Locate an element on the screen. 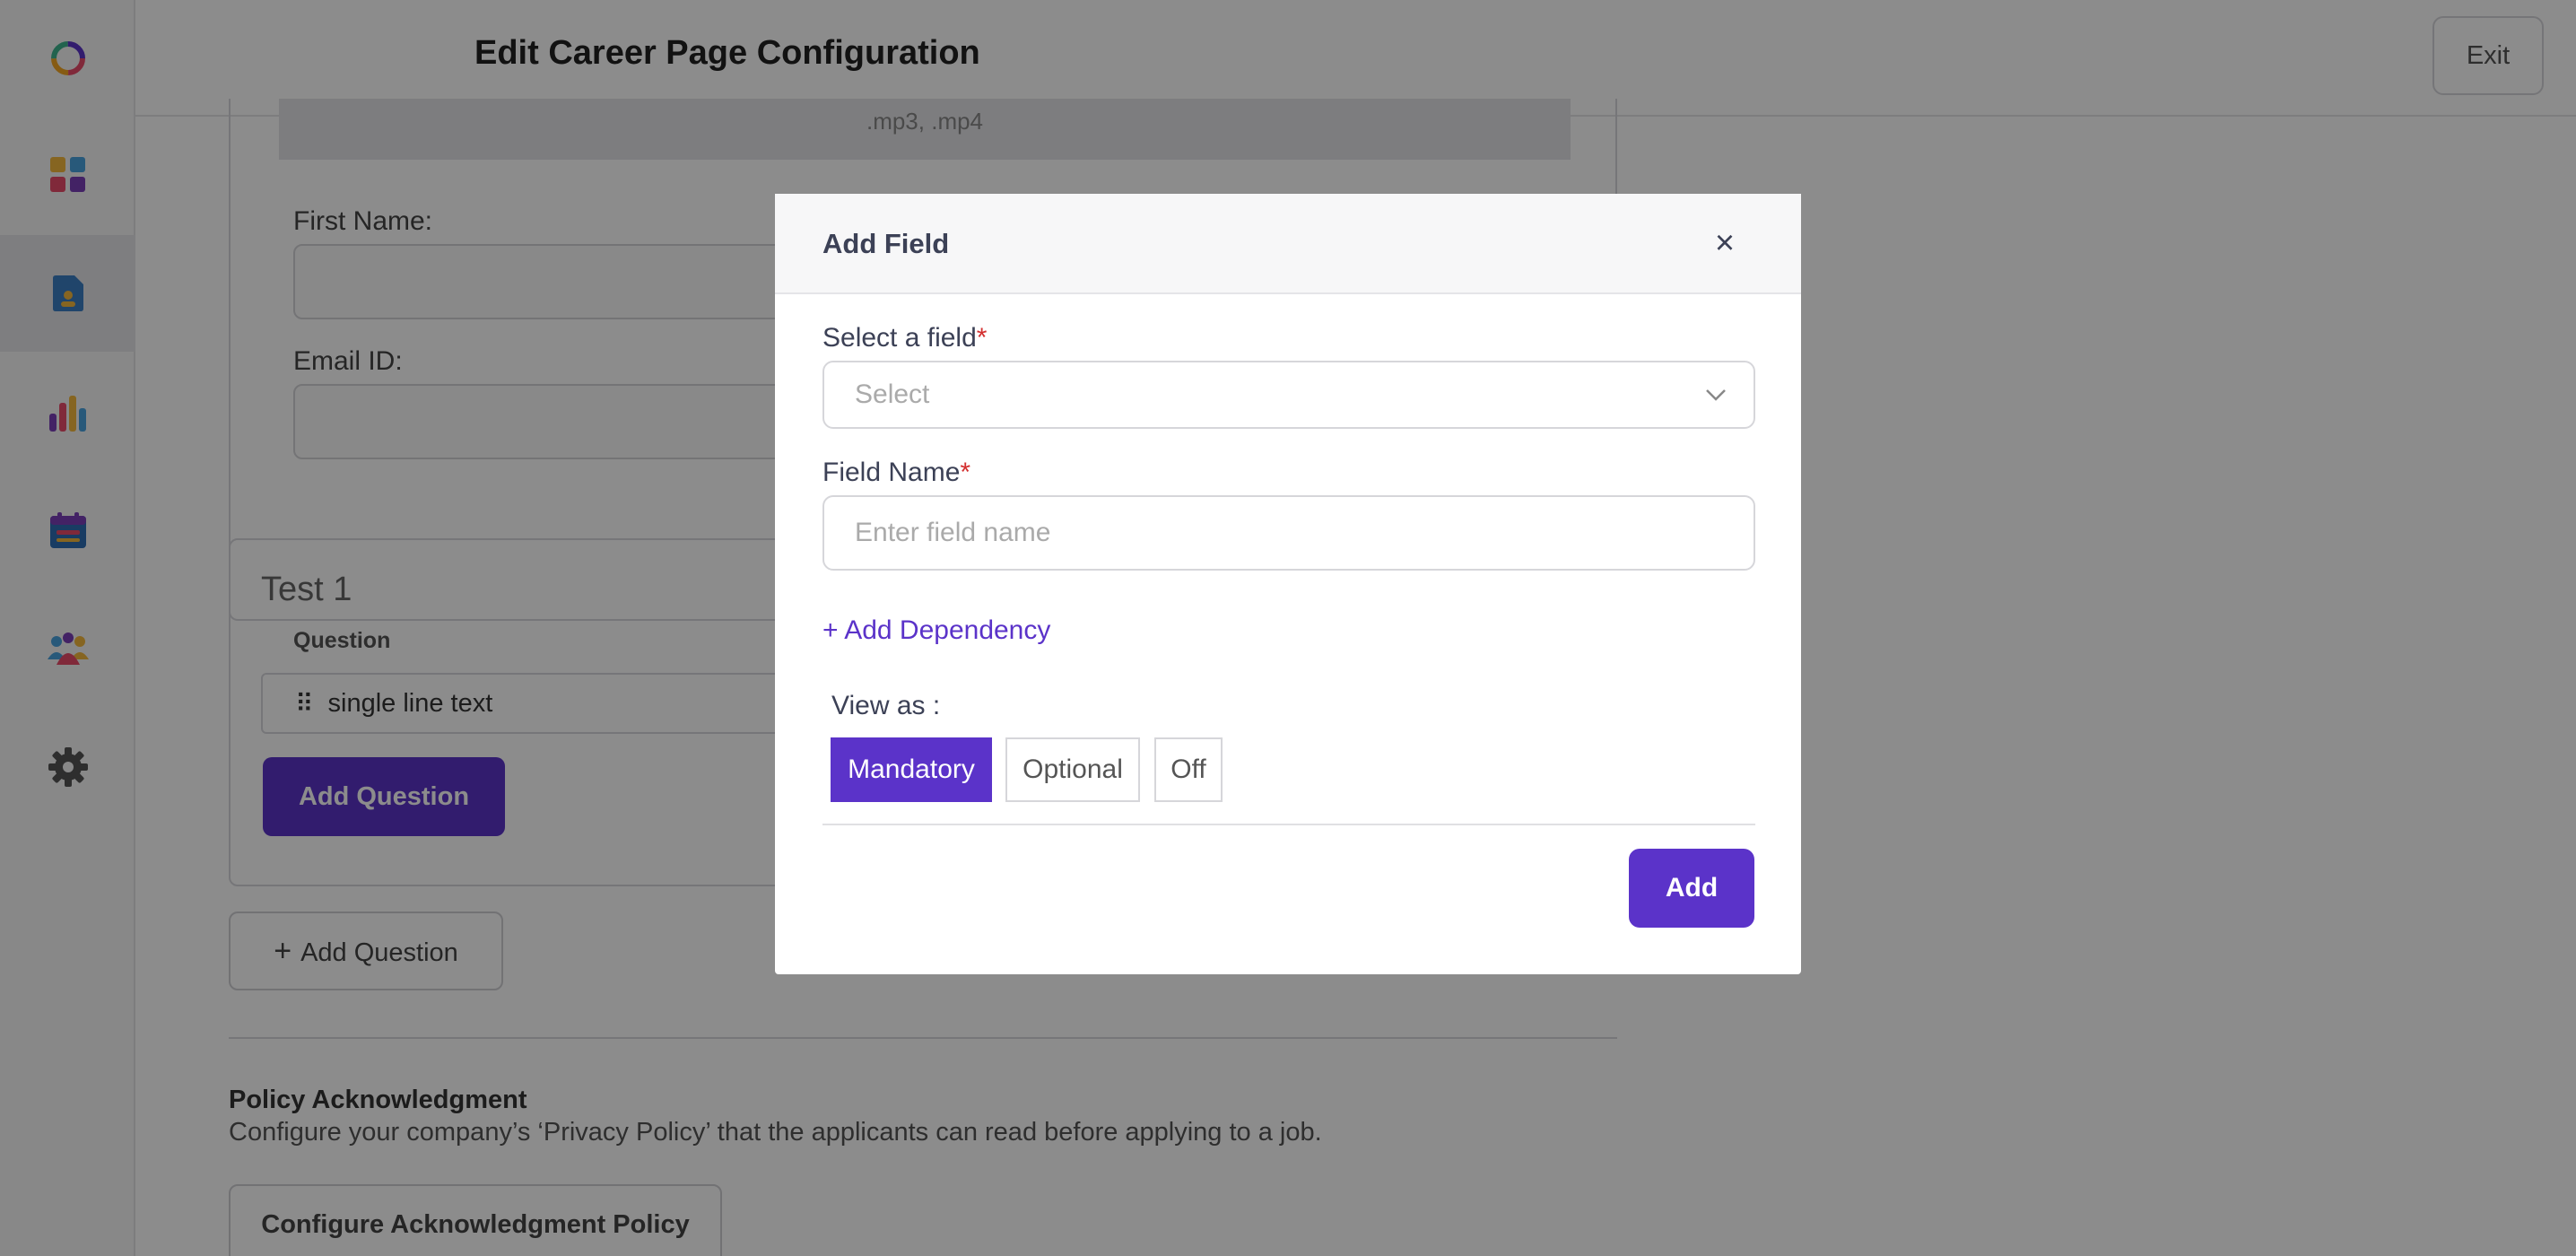 This screenshot has width=2576, height=1256. select-field-label: Select a field* is located at coordinates (904, 338).